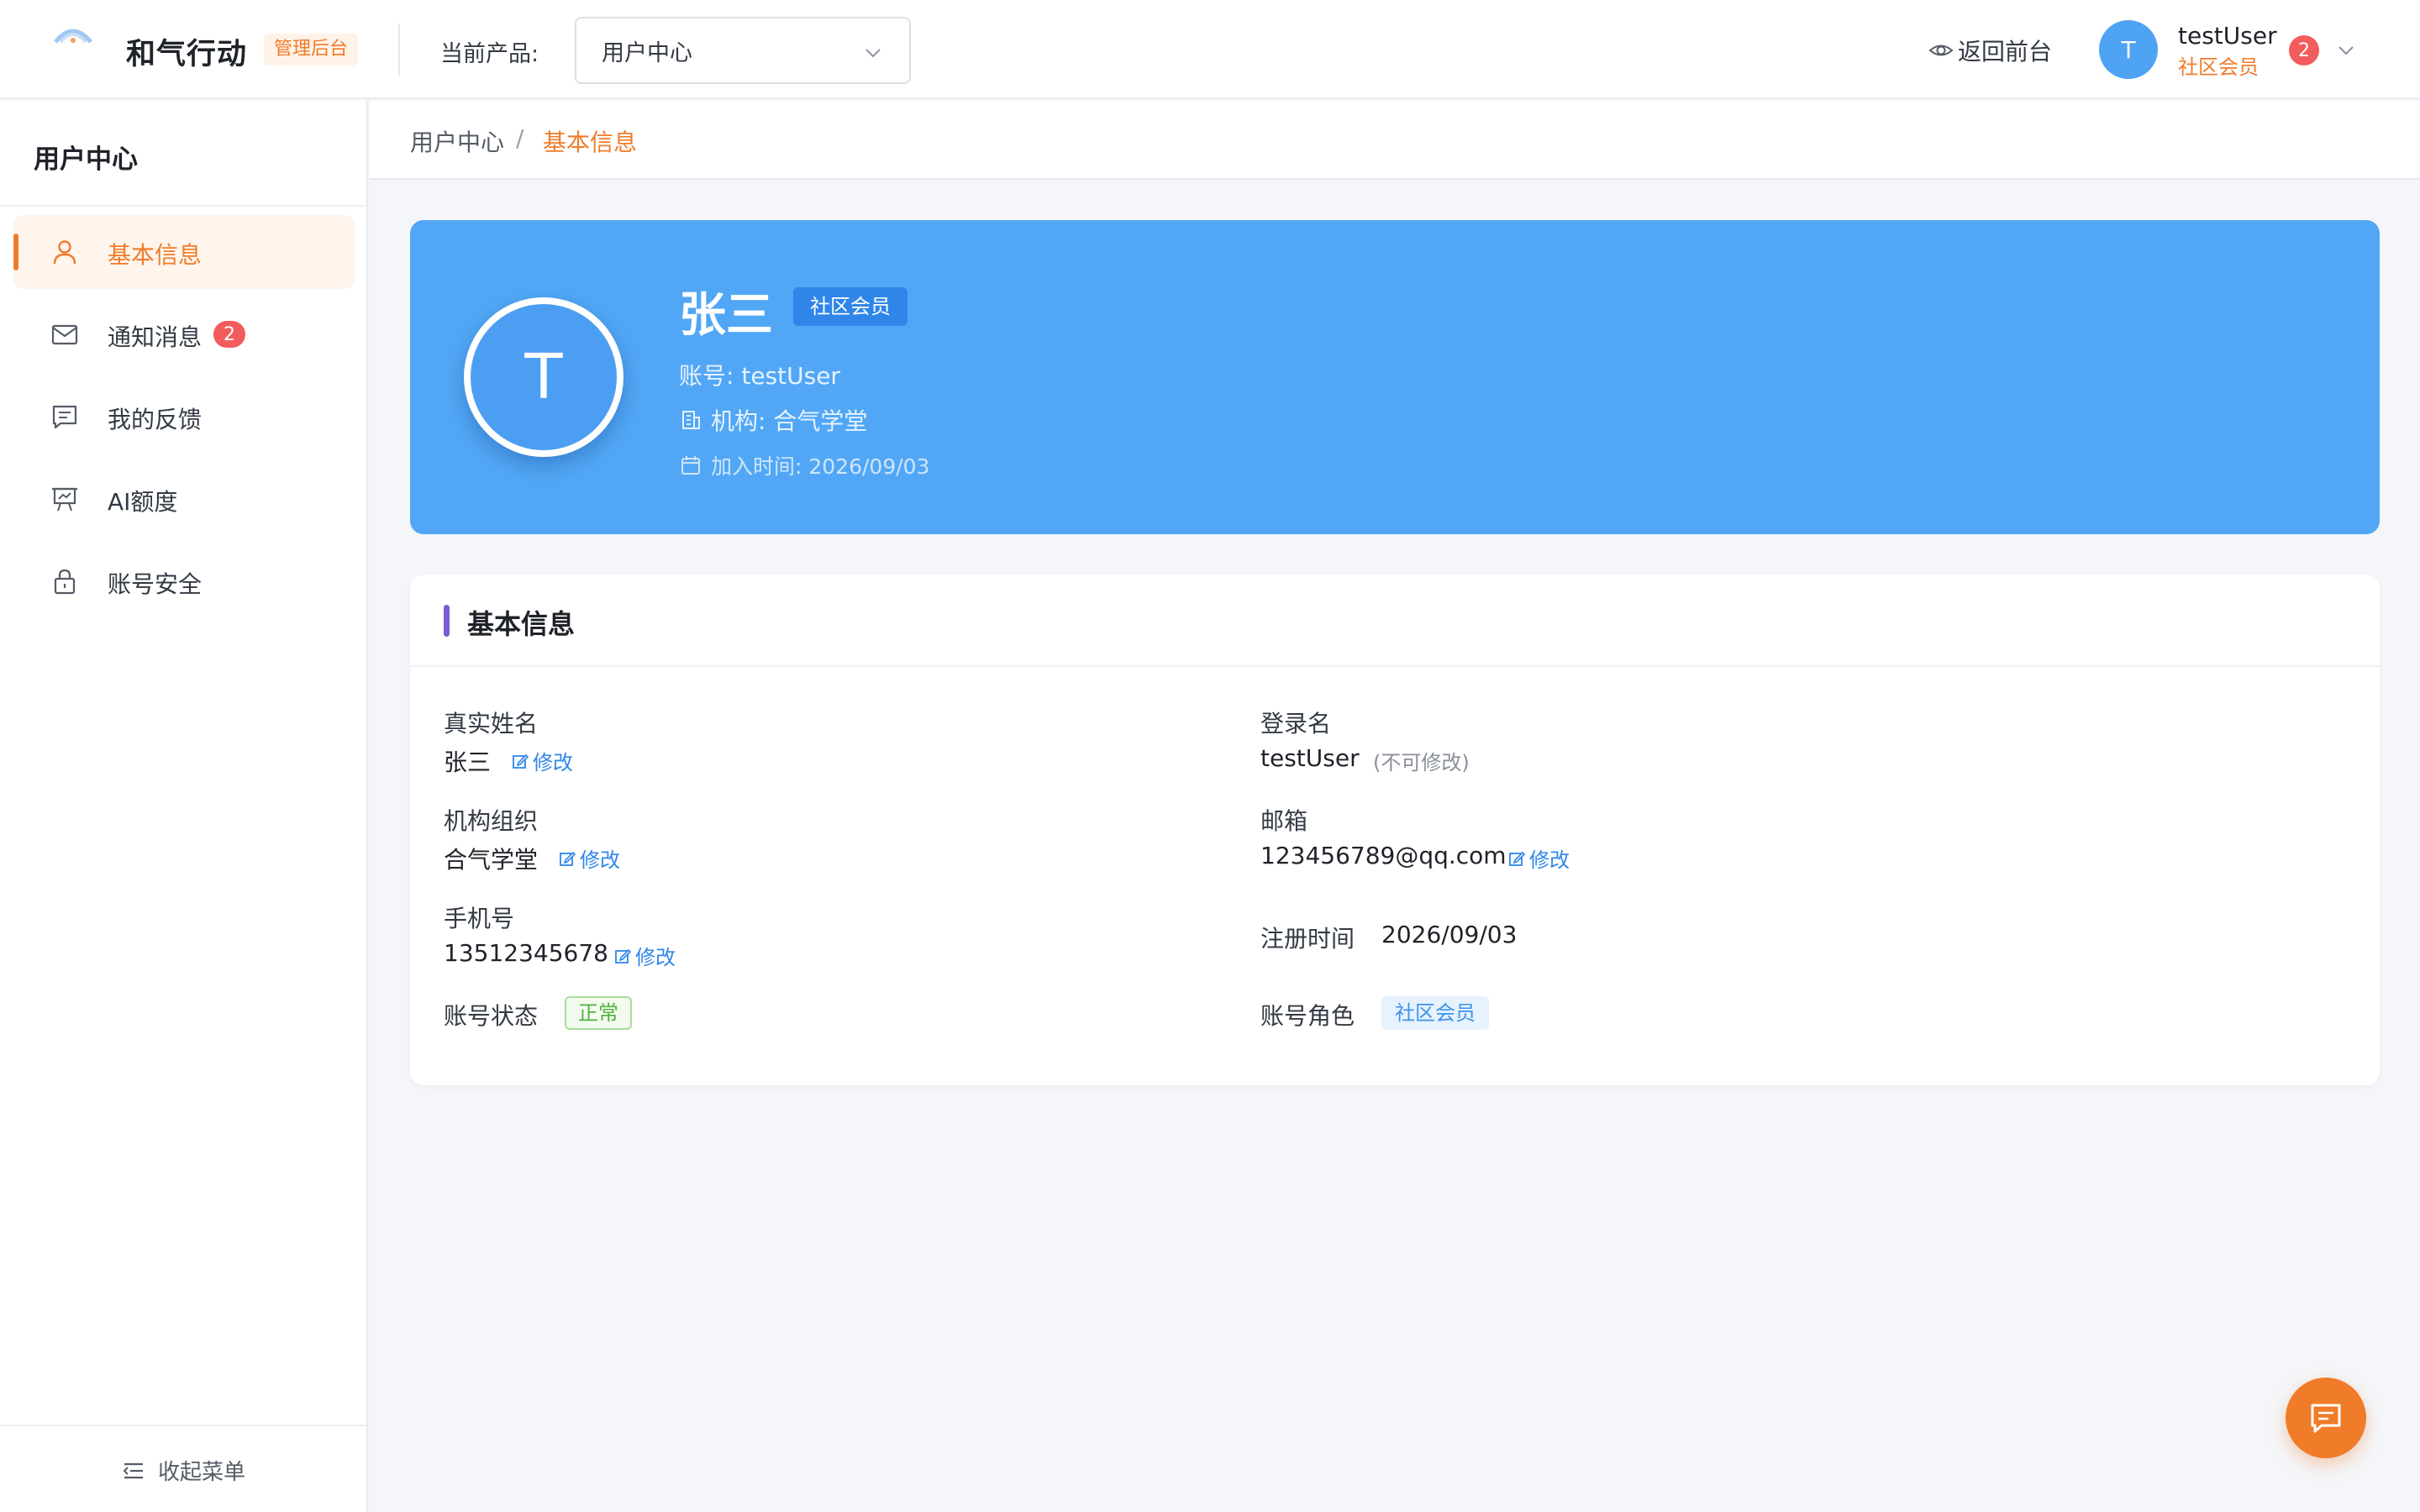  Describe the element at coordinates (202, 1472) in the screenshot. I see `collapse-menu-label: 收起菜单` at that location.